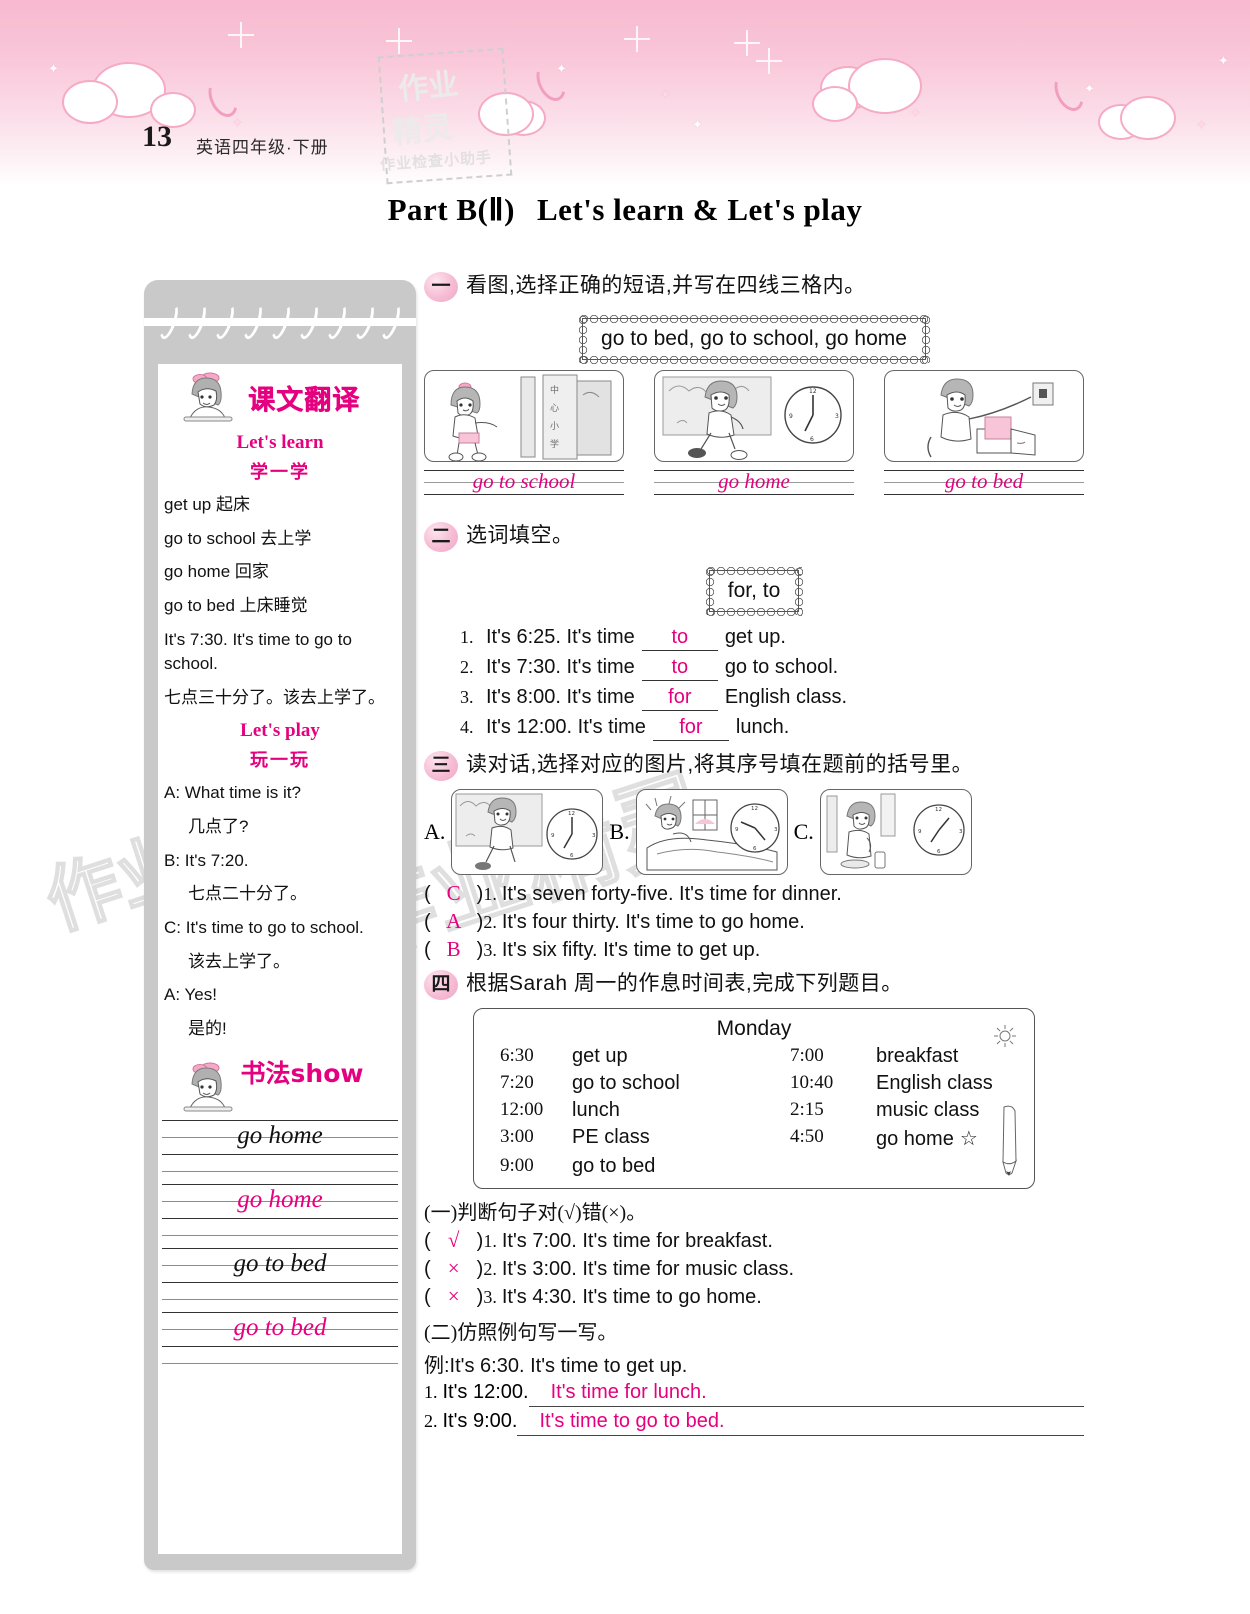 This screenshot has height=1614, width=1250. What do you see at coordinates (530, 417) in the screenshot?
I see `girl-at-school-gate-illustration: 中 心 小 学` at bounding box center [530, 417].